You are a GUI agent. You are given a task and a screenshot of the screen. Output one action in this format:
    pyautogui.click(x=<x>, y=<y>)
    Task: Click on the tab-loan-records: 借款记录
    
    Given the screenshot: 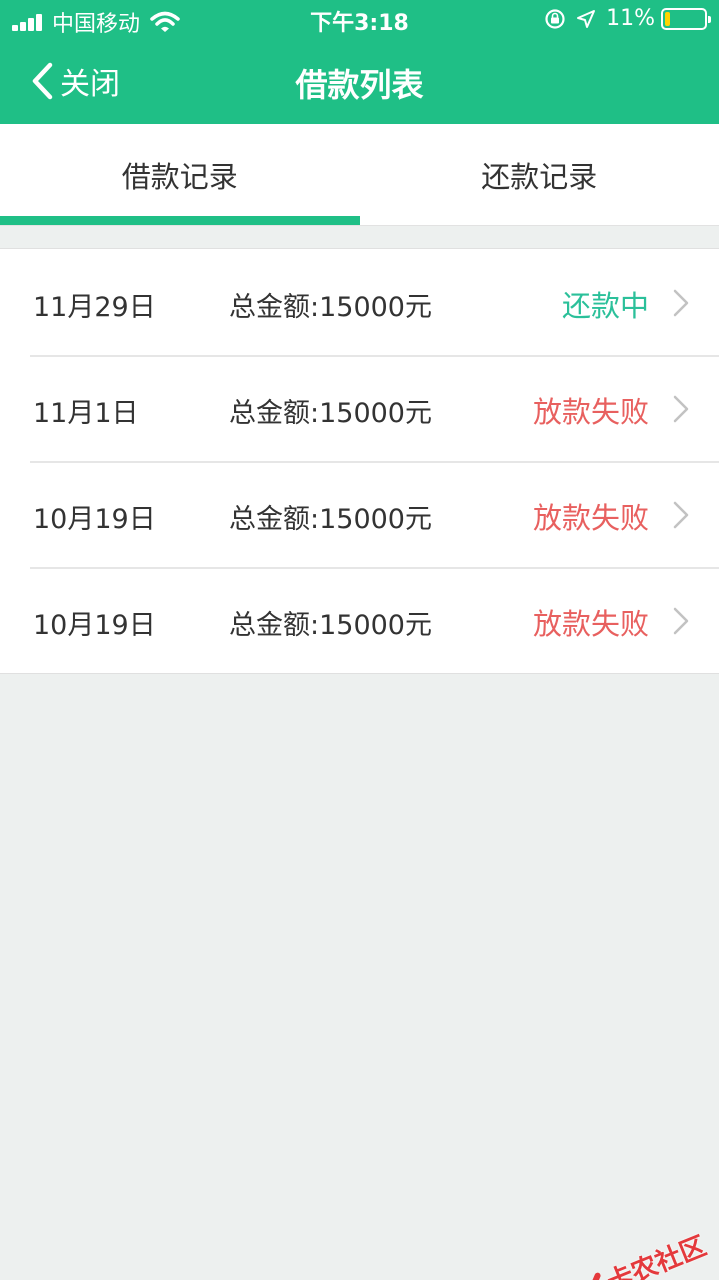 What is the action you would take?
    pyautogui.click(x=180, y=174)
    